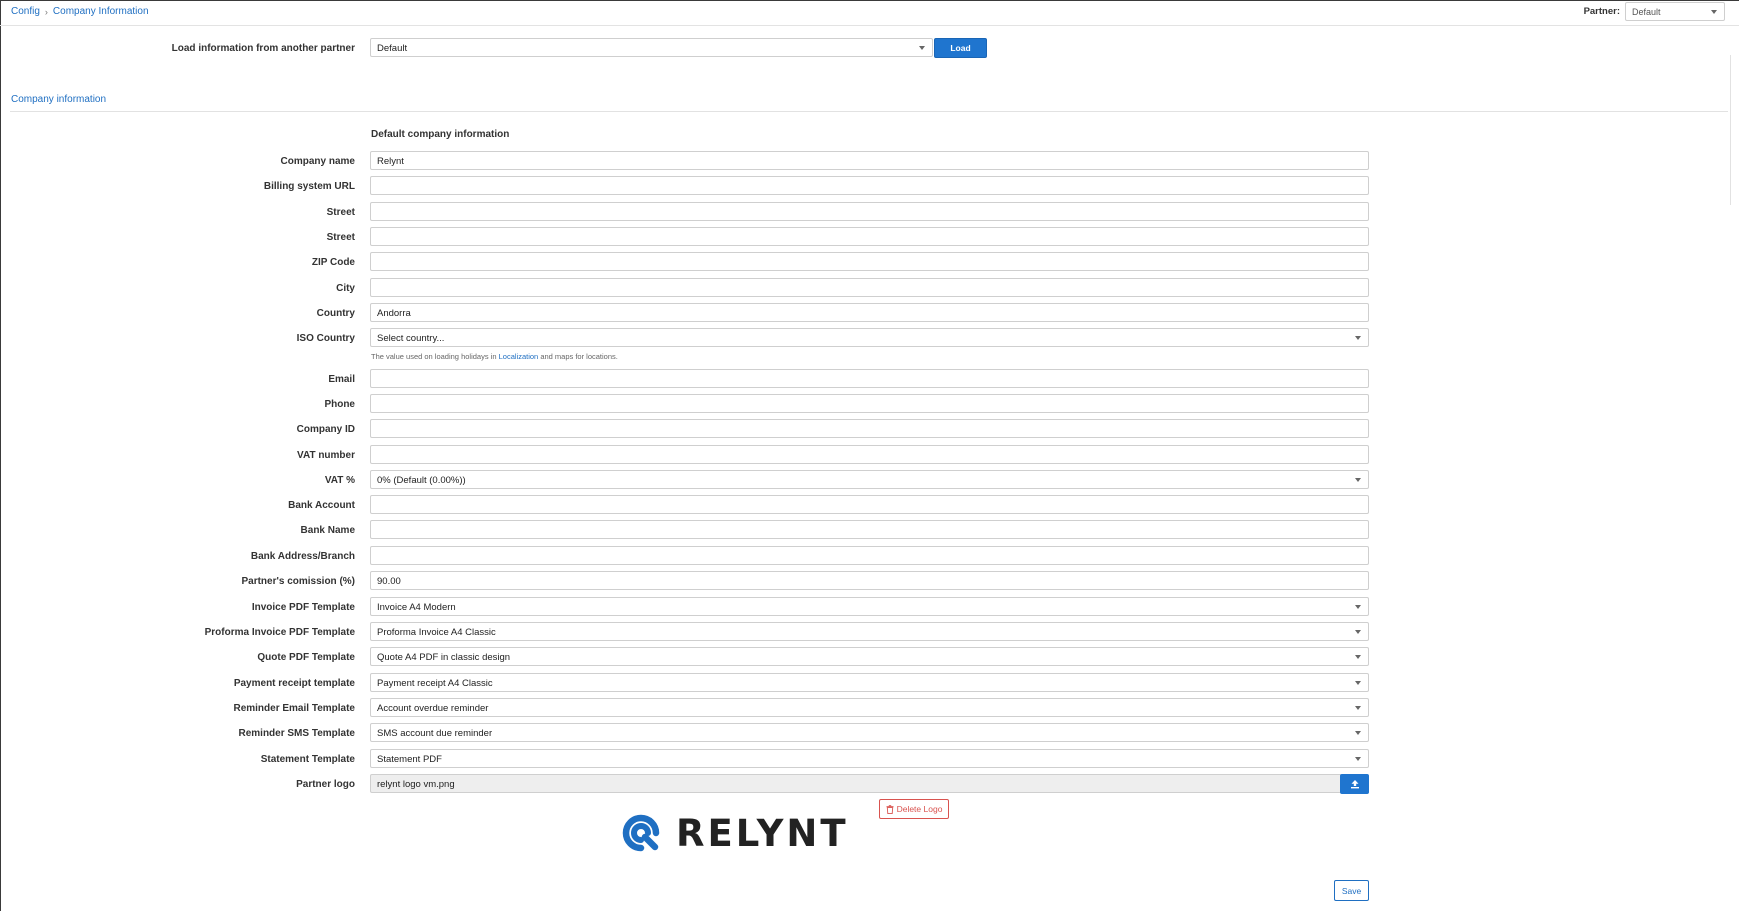 Image resolution: width=1739 pixels, height=911 pixels. I want to click on quote-pdf-label: Quote PDF Template, so click(306, 657).